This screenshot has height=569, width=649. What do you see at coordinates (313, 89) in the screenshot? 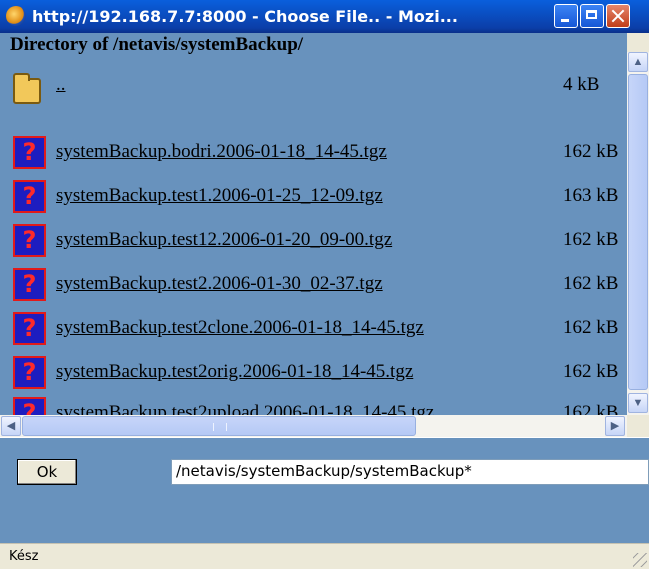
I see `list-item-parent: .. 4 kB` at bounding box center [313, 89].